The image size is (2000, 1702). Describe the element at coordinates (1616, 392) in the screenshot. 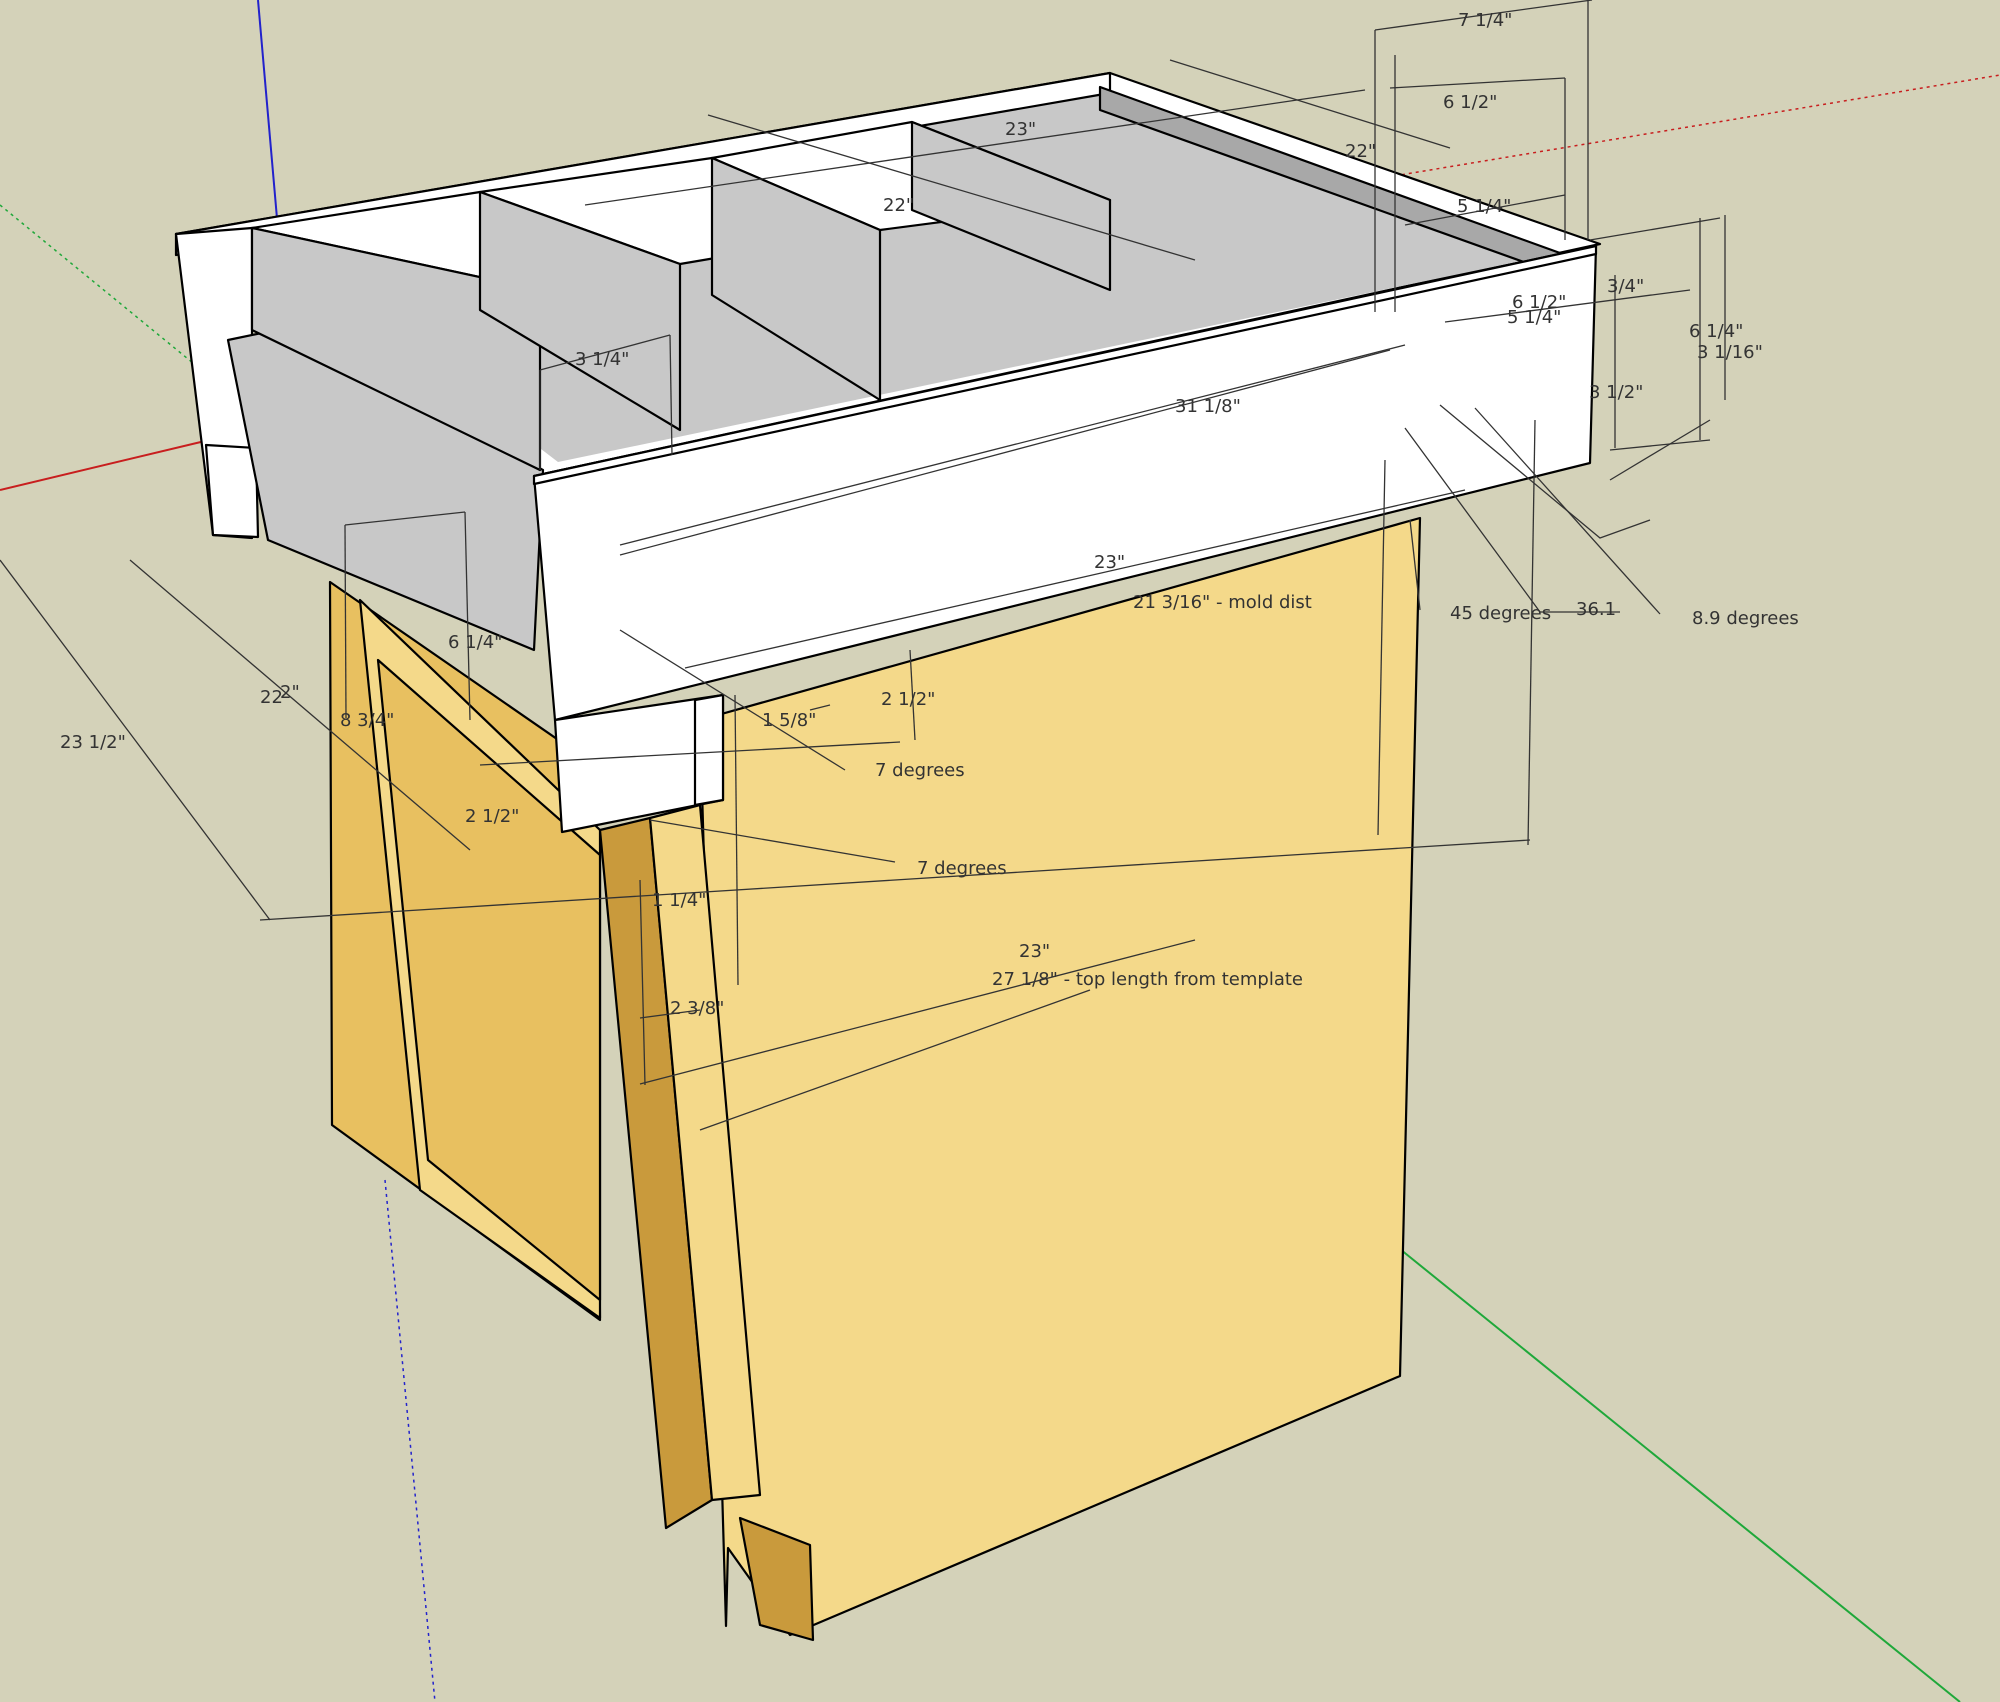

I see `dim-label: 3 1/2"` at that location.